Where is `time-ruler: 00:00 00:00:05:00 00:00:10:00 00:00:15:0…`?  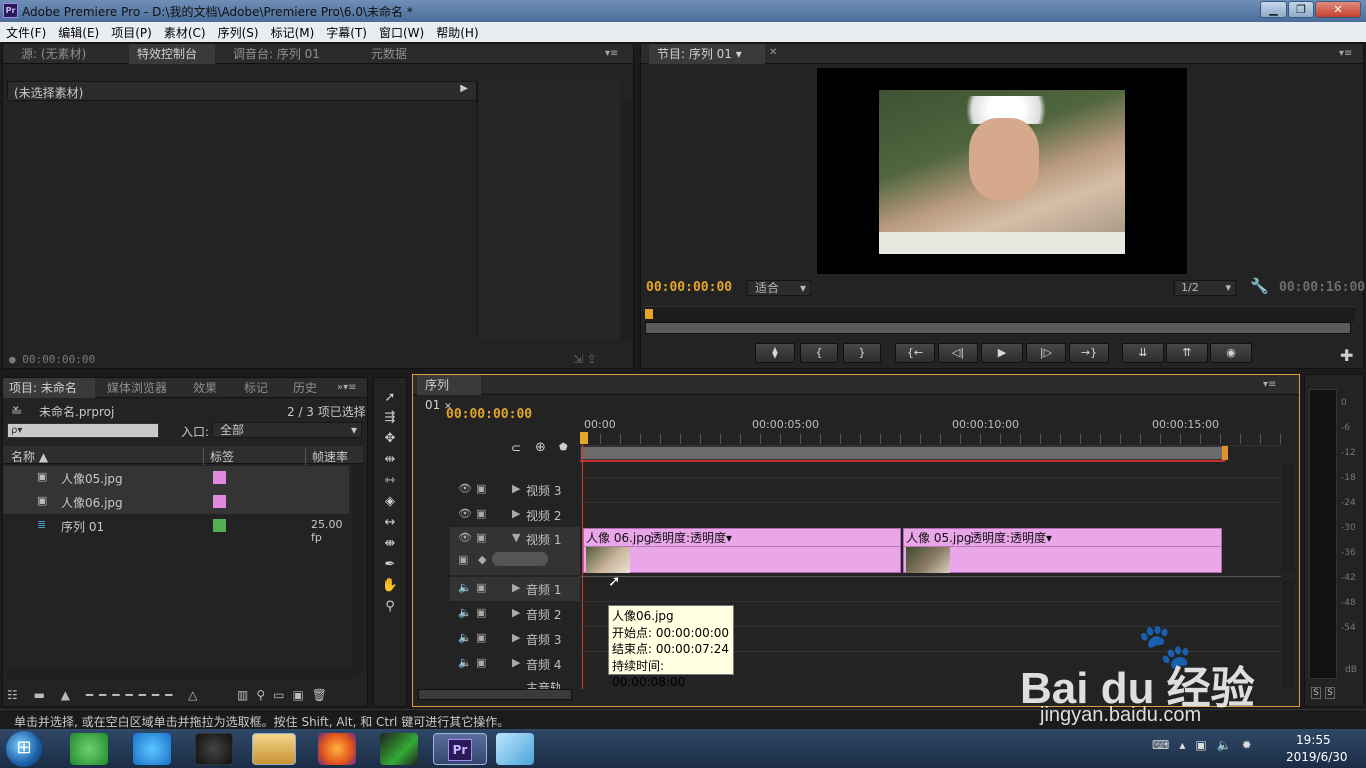
time-ruler: 00:00 00:00:05:00 00:00:10:00 00:00:15:0… is located at coordinates (930, 431).